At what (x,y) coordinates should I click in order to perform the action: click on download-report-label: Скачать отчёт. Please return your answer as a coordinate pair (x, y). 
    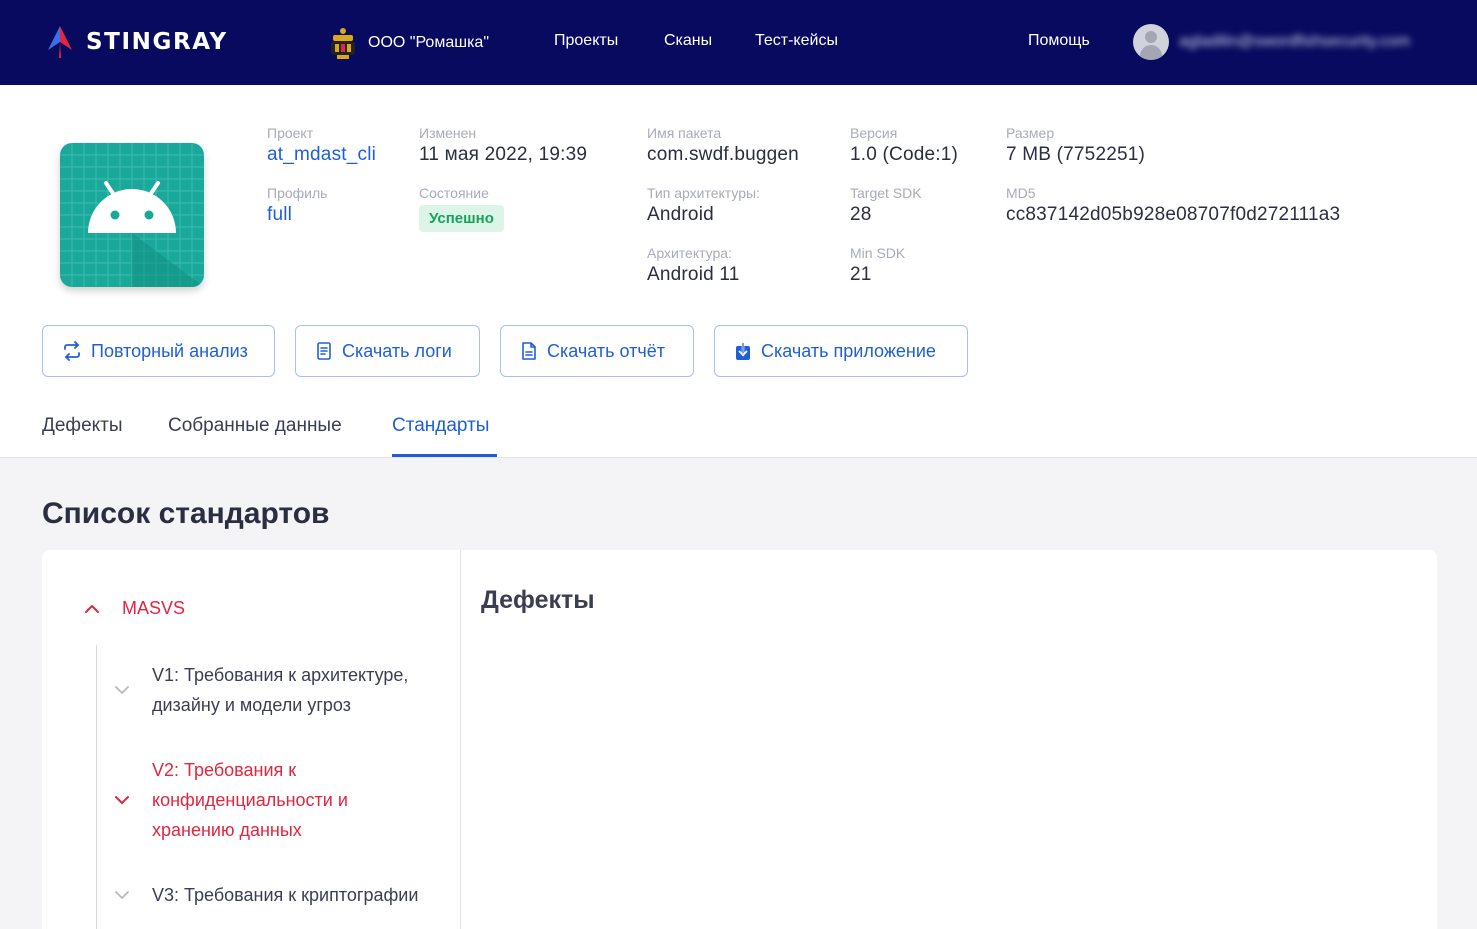
    Looking at the image, I should click on (606, 350).